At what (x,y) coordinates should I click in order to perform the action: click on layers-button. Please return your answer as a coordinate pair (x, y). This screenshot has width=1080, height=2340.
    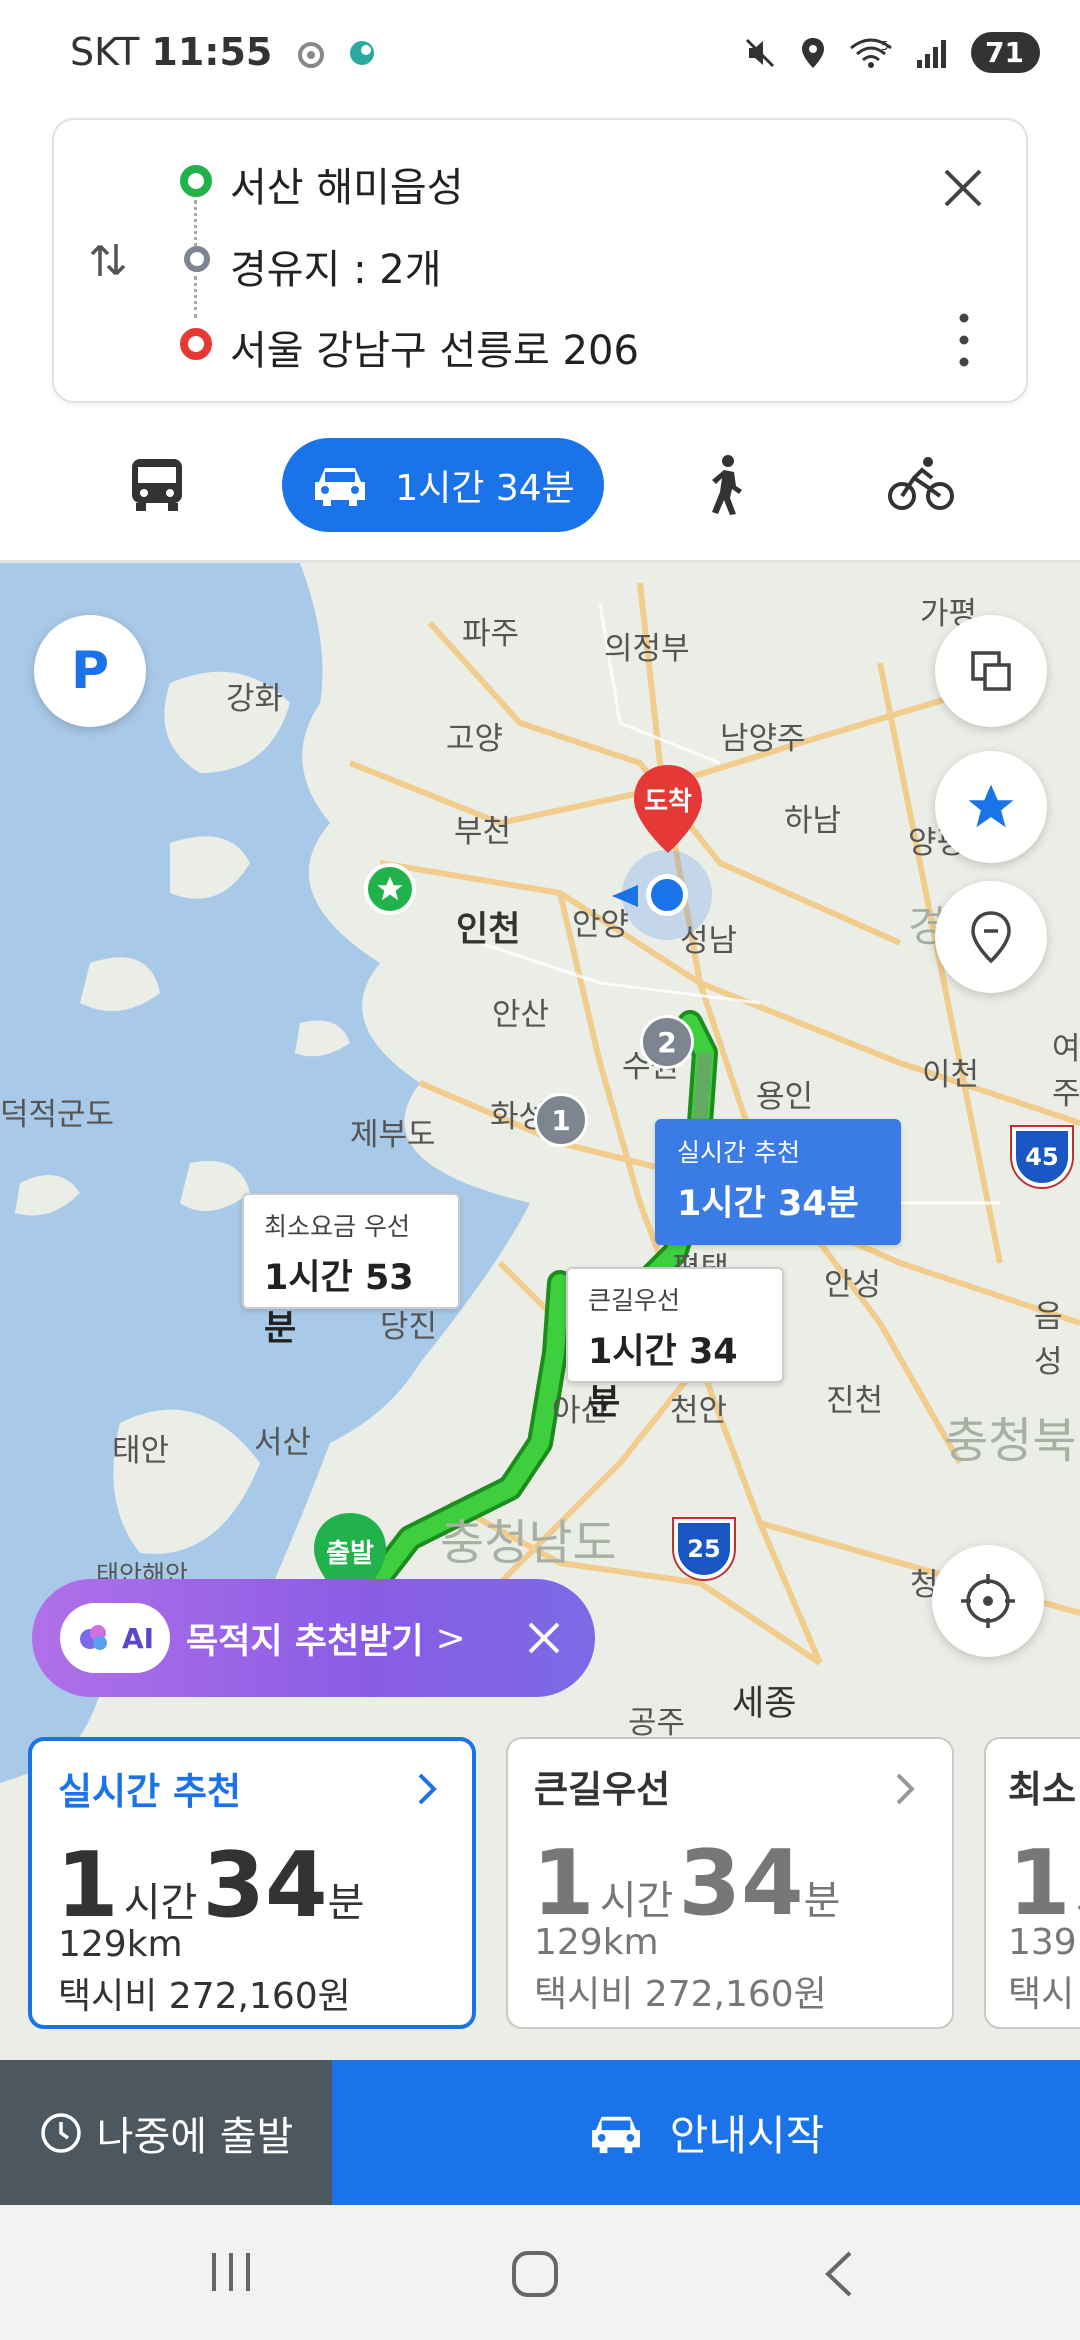
    Looking at the image, I should click on (991, 671).